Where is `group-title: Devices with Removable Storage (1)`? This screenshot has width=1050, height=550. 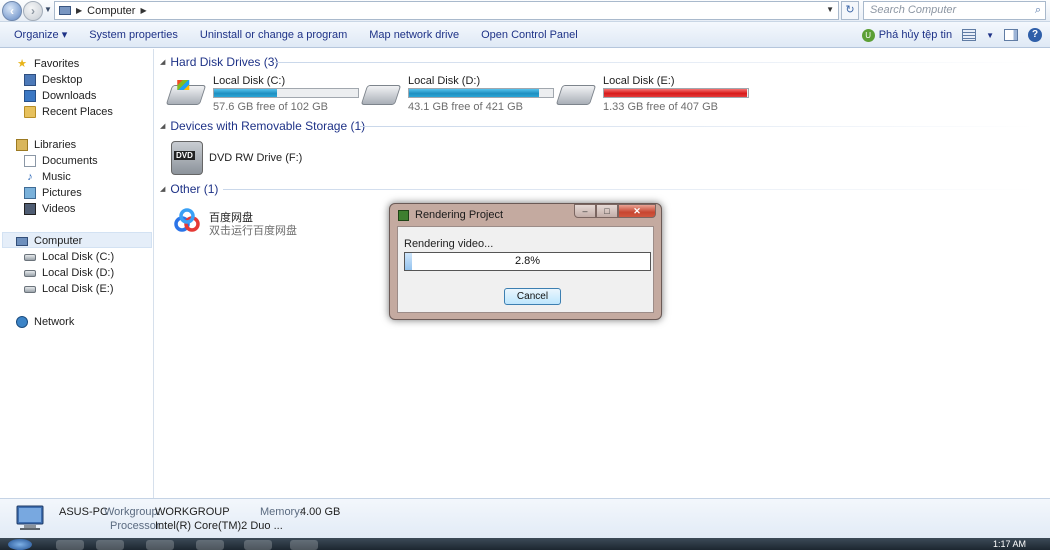 group-title: Devices with Removable Storage (1) is located at coordinates (268, 126).